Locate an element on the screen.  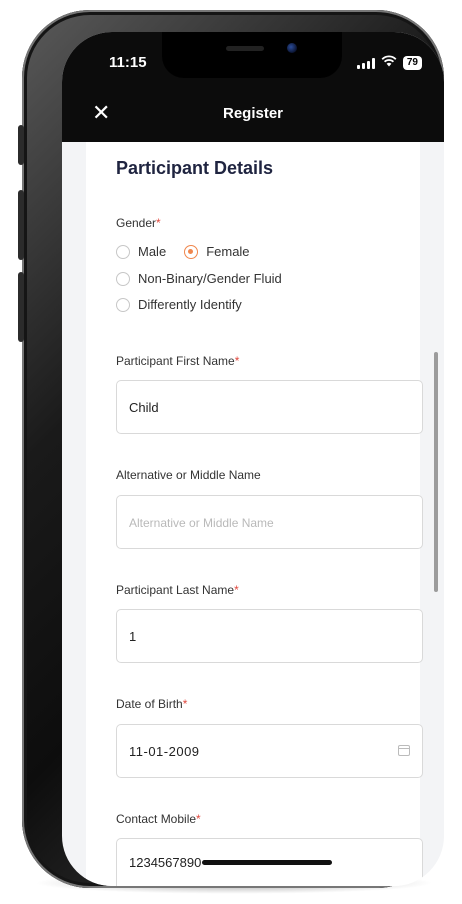
gender-option-male: Male is located at coordinates (141, 251).